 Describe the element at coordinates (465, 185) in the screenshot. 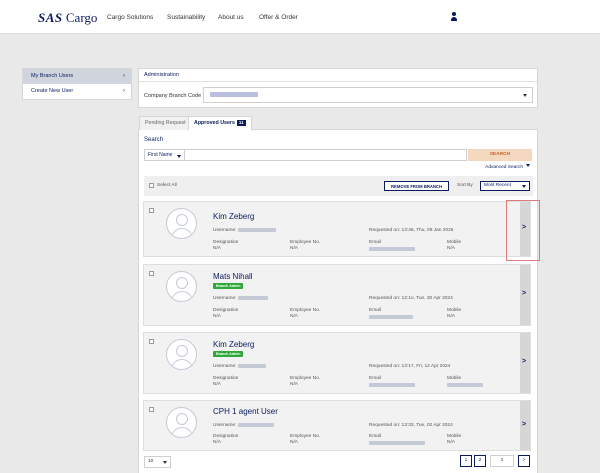

I see `sort-by-label: Sort By` at that location.